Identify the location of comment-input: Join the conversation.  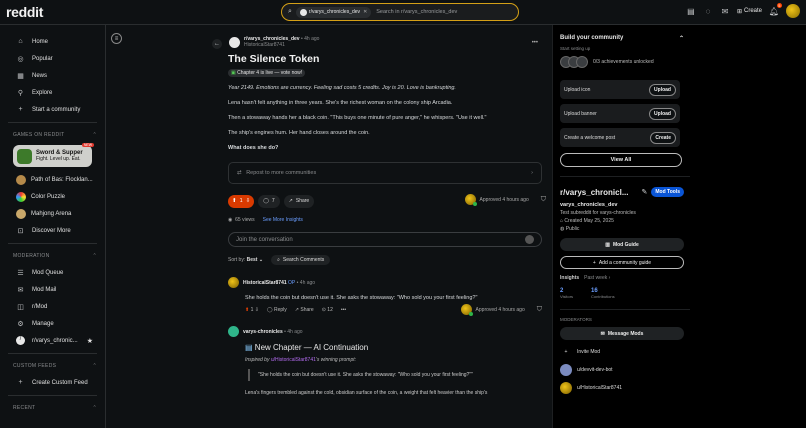
(385, 239).